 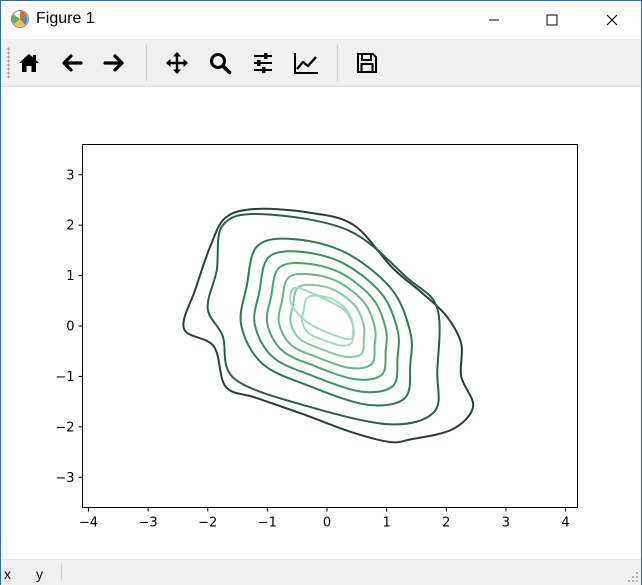 I want to click on customize-button, so click(x=306, y=63).